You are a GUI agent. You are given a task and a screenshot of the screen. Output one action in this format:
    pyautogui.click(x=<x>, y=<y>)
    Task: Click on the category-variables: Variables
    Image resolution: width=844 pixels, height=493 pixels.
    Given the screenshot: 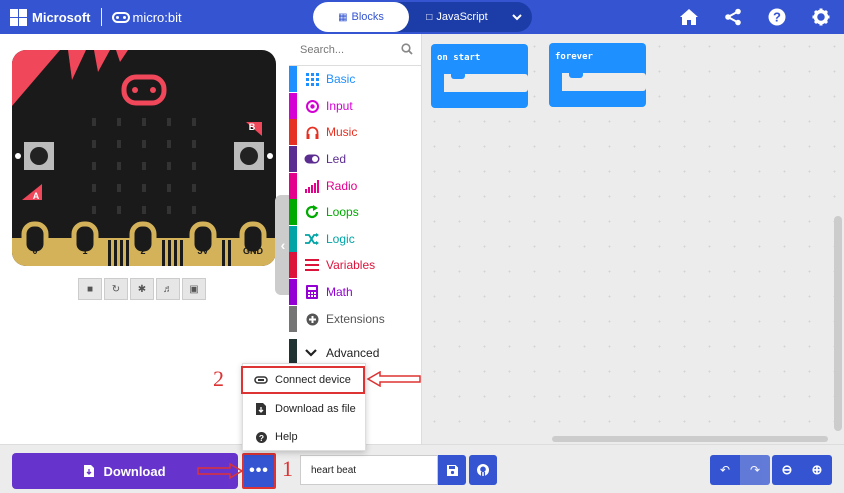 What is the action you would take?
    pyautogui.click(x=355, y=265)
    